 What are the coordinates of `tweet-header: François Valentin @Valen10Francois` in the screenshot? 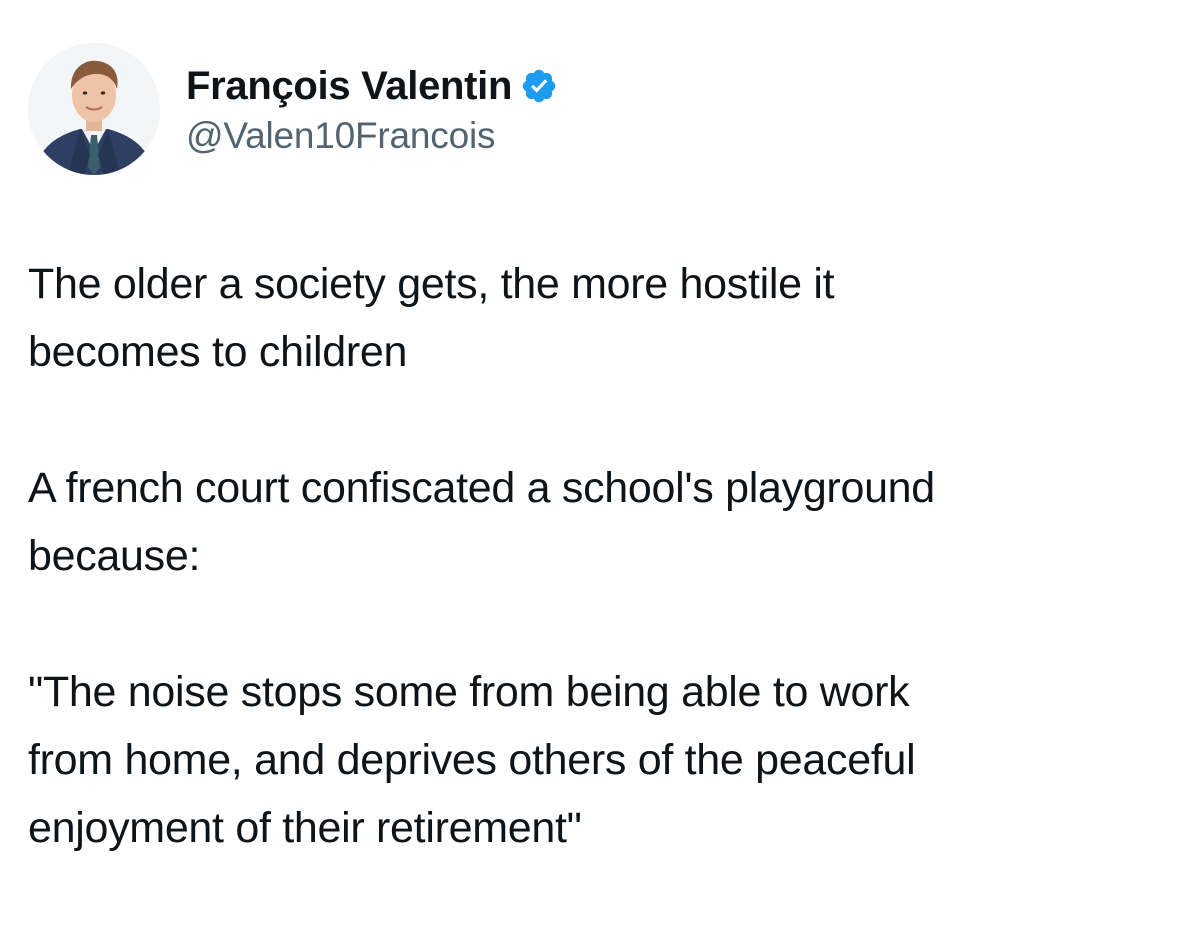 It's located at (293, 109).